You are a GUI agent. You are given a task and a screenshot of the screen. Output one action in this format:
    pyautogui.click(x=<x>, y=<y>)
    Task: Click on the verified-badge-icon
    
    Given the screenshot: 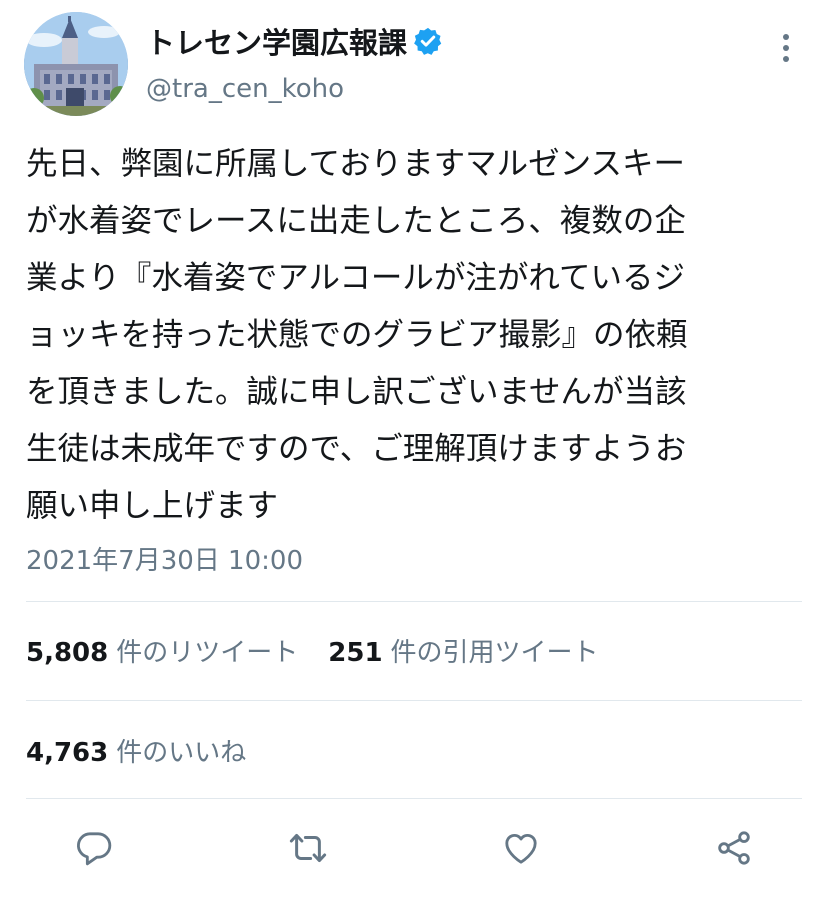 What is the action you would take?
    pyautogui.click(x=428, y=41)
    